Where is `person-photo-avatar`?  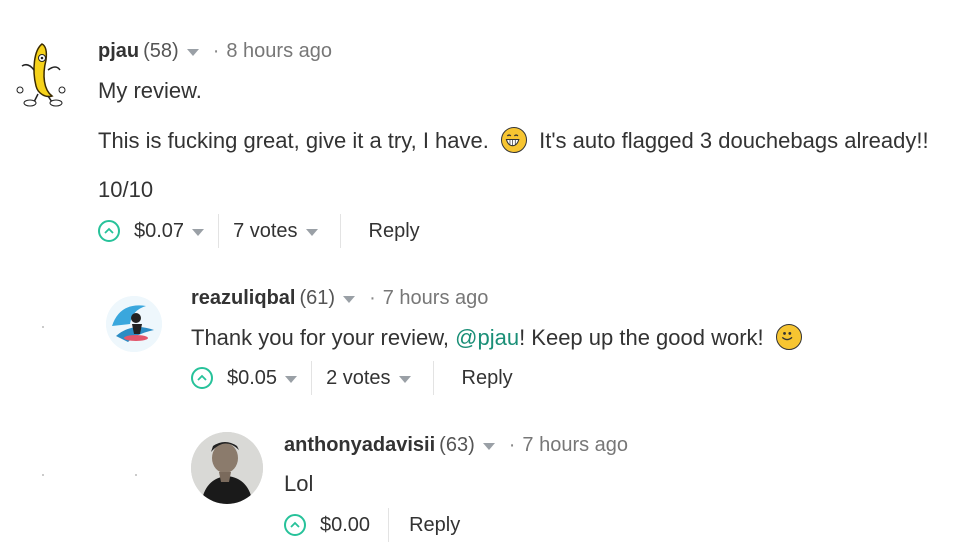
person-photo-avatar is located at coordinates (227, 468).